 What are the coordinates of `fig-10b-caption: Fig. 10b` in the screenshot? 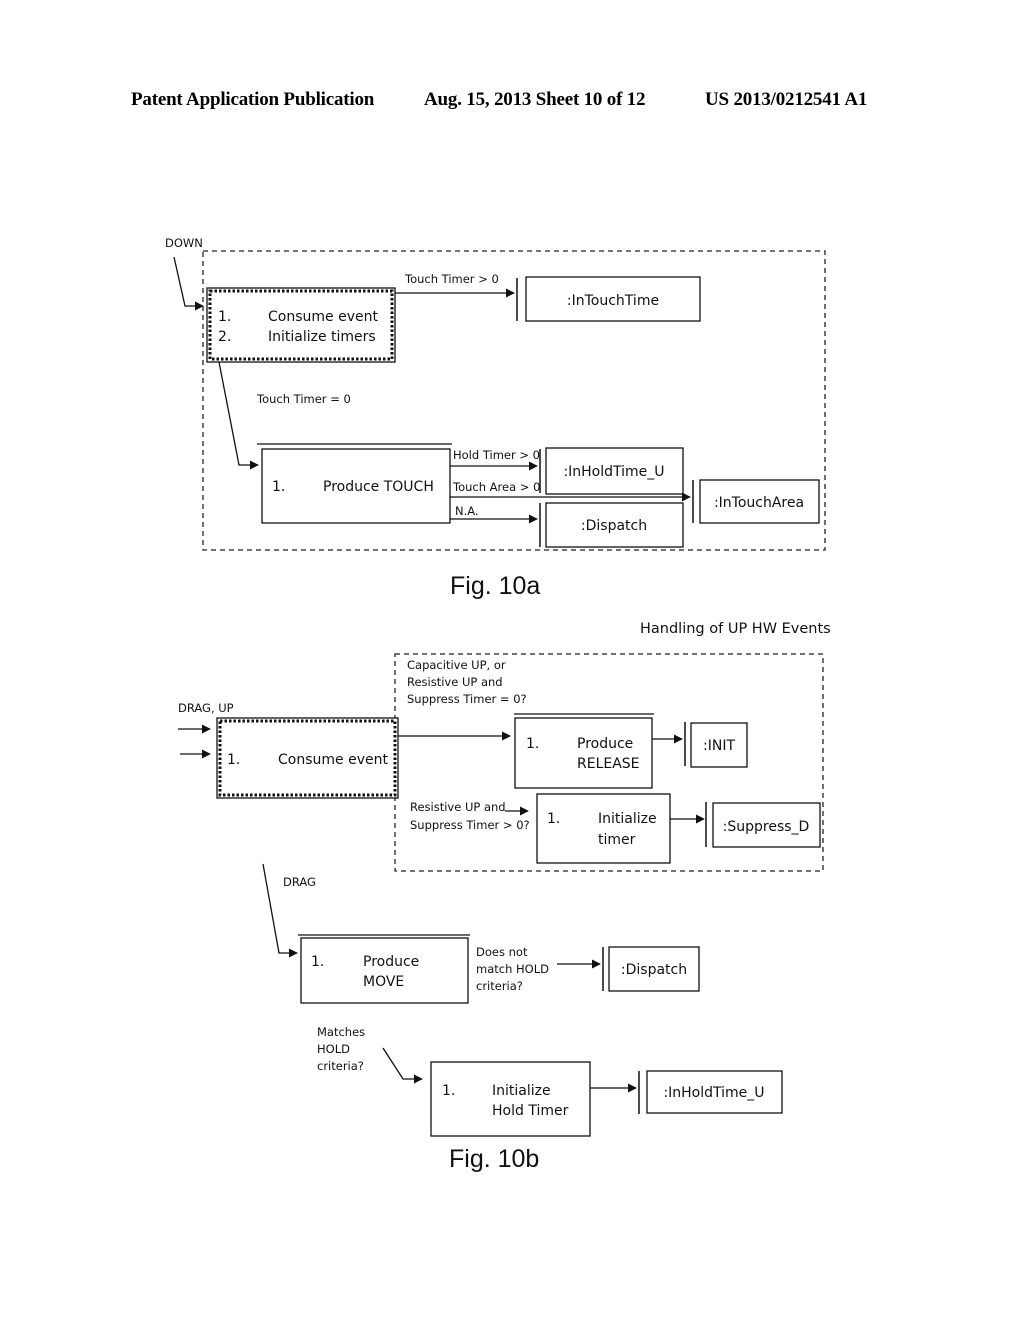 It's located at (494, 1159).